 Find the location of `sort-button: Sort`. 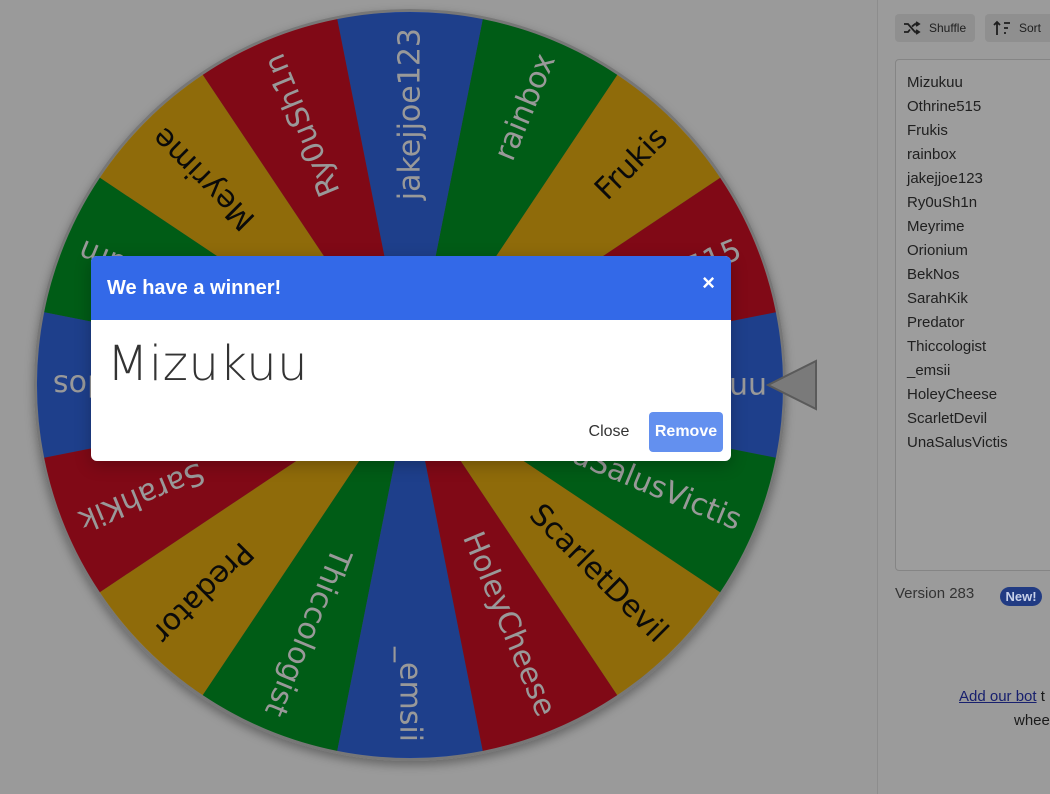

sort-button: Sort is located at coordinates (1017, 28).